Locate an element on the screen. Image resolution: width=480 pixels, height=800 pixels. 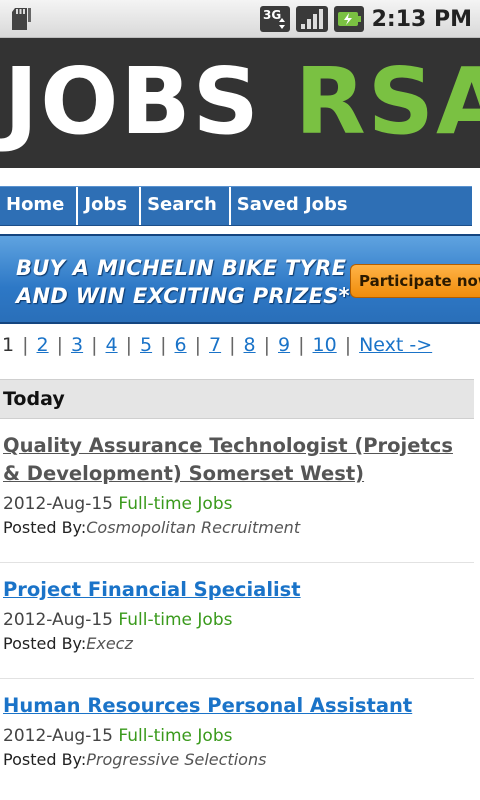
clock: 2:13 PM is located at coordinates (421, 19).